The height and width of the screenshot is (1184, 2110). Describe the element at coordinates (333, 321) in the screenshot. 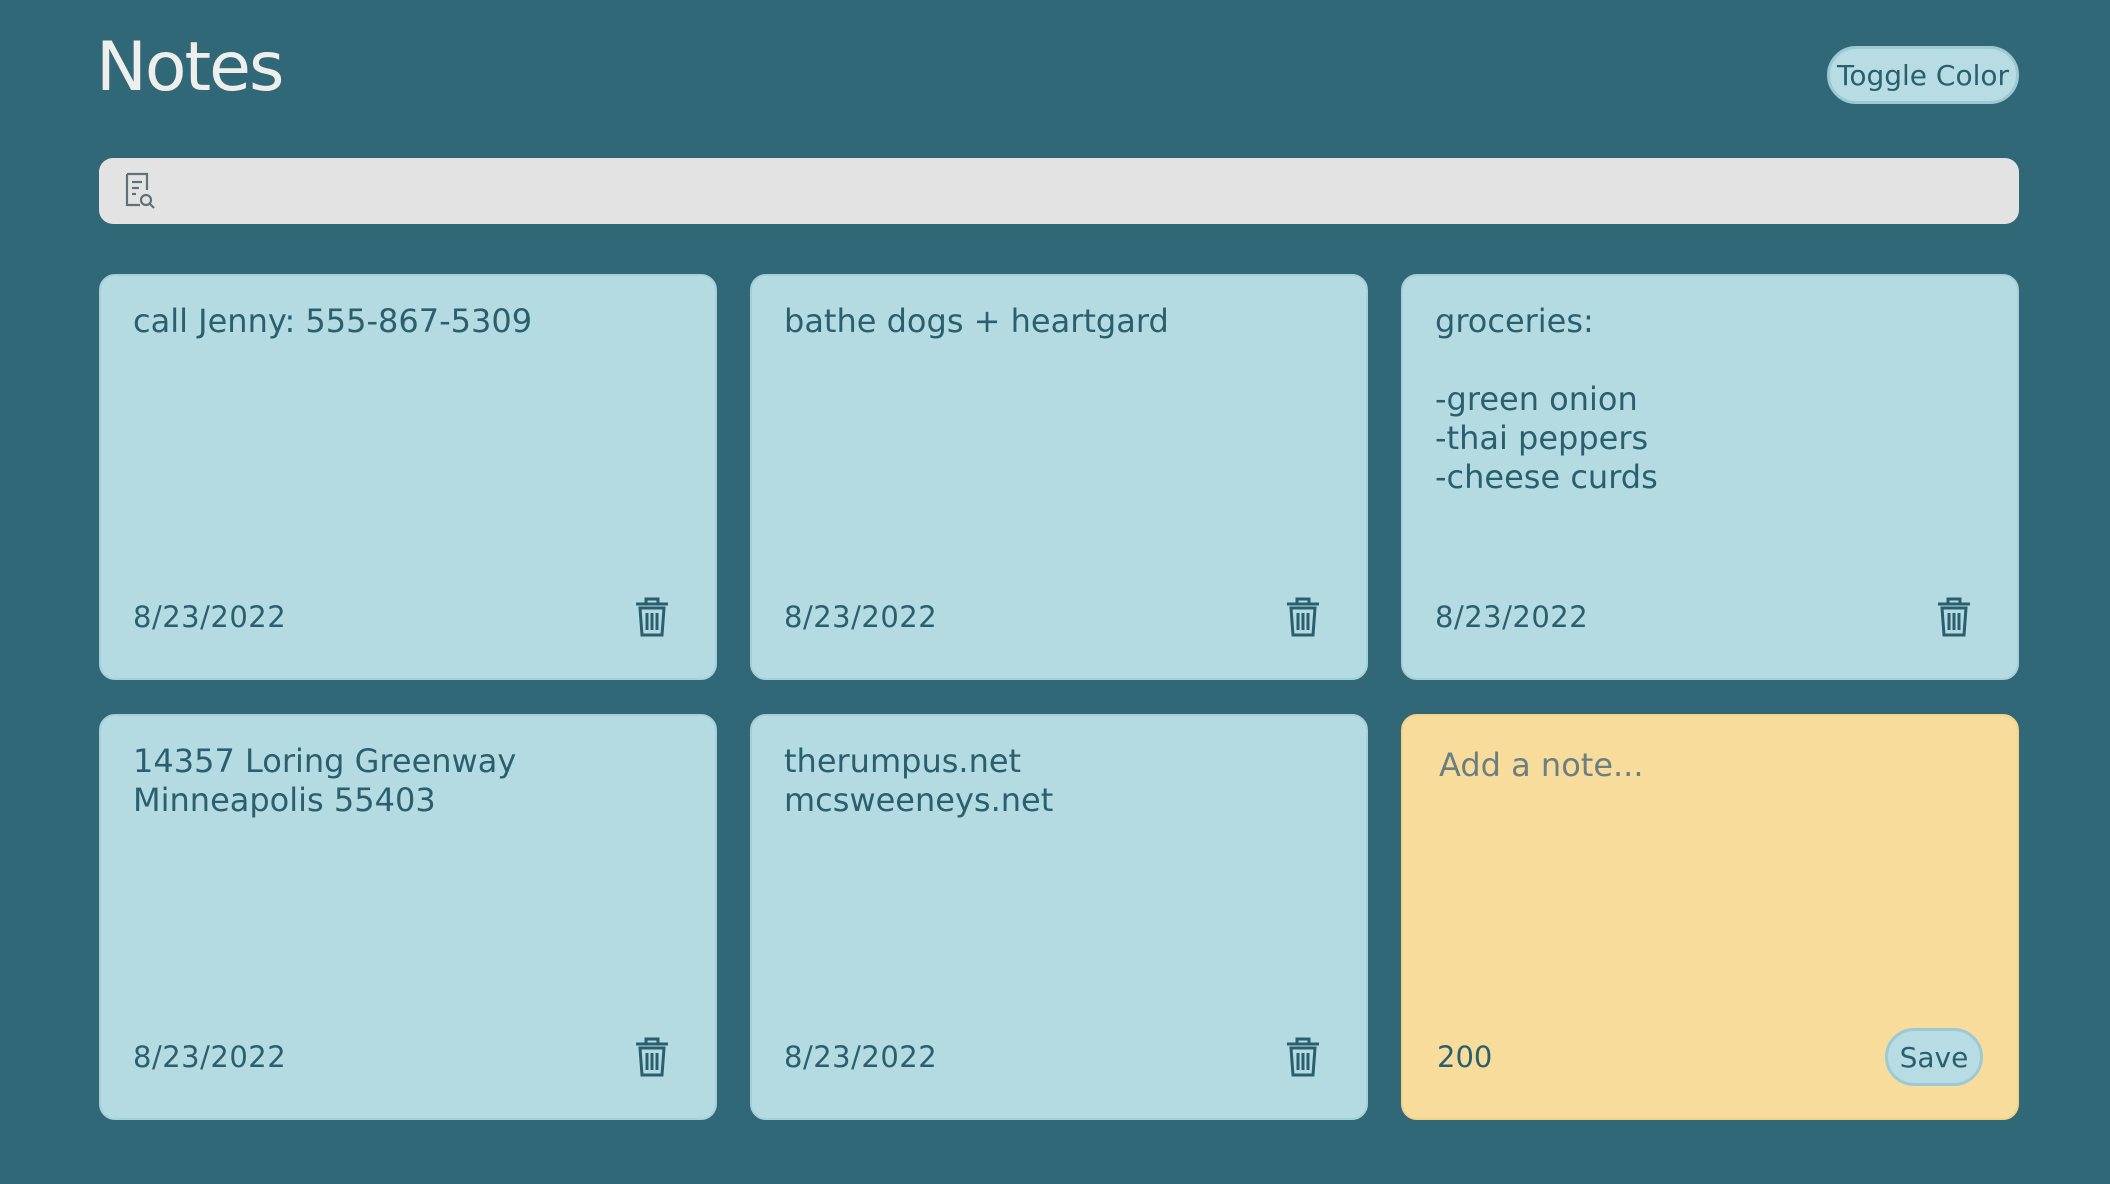

I see `note-text: call Jenny: 555-867-5309` at that location.